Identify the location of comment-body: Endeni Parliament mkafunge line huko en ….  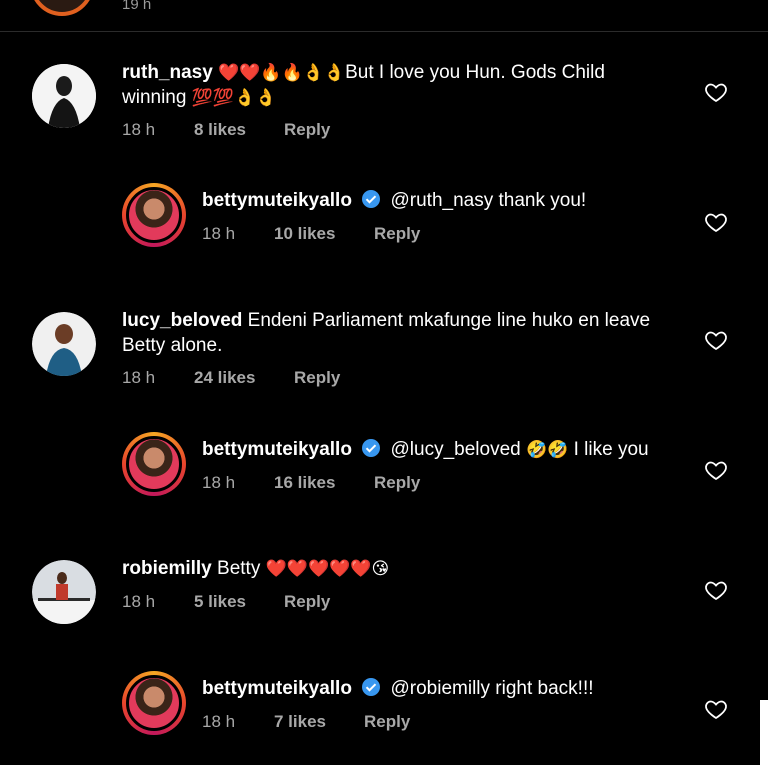
(449, 320).